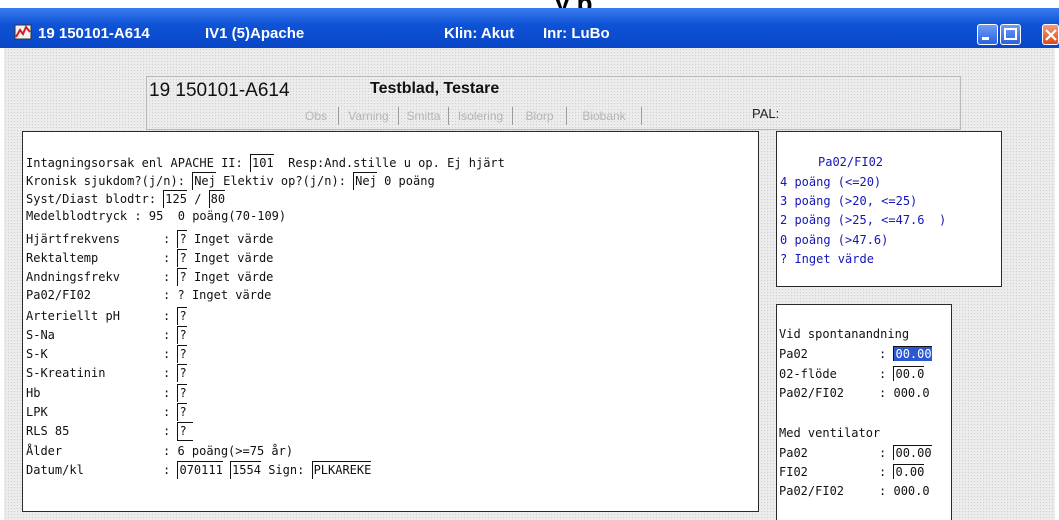 This screenshot has width=1059, height=520. What do you see at coordinates (105, 181) in the screenshot?
I see `chronic-label: Kronisk sjukdom?(j/n):` at bounding box center [105, 181].